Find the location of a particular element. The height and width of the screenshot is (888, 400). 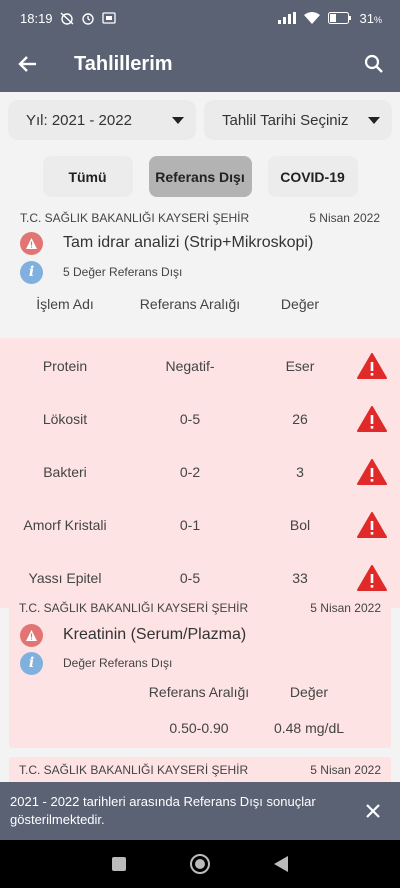

back-nav-button is located at coordinates (281, 864).